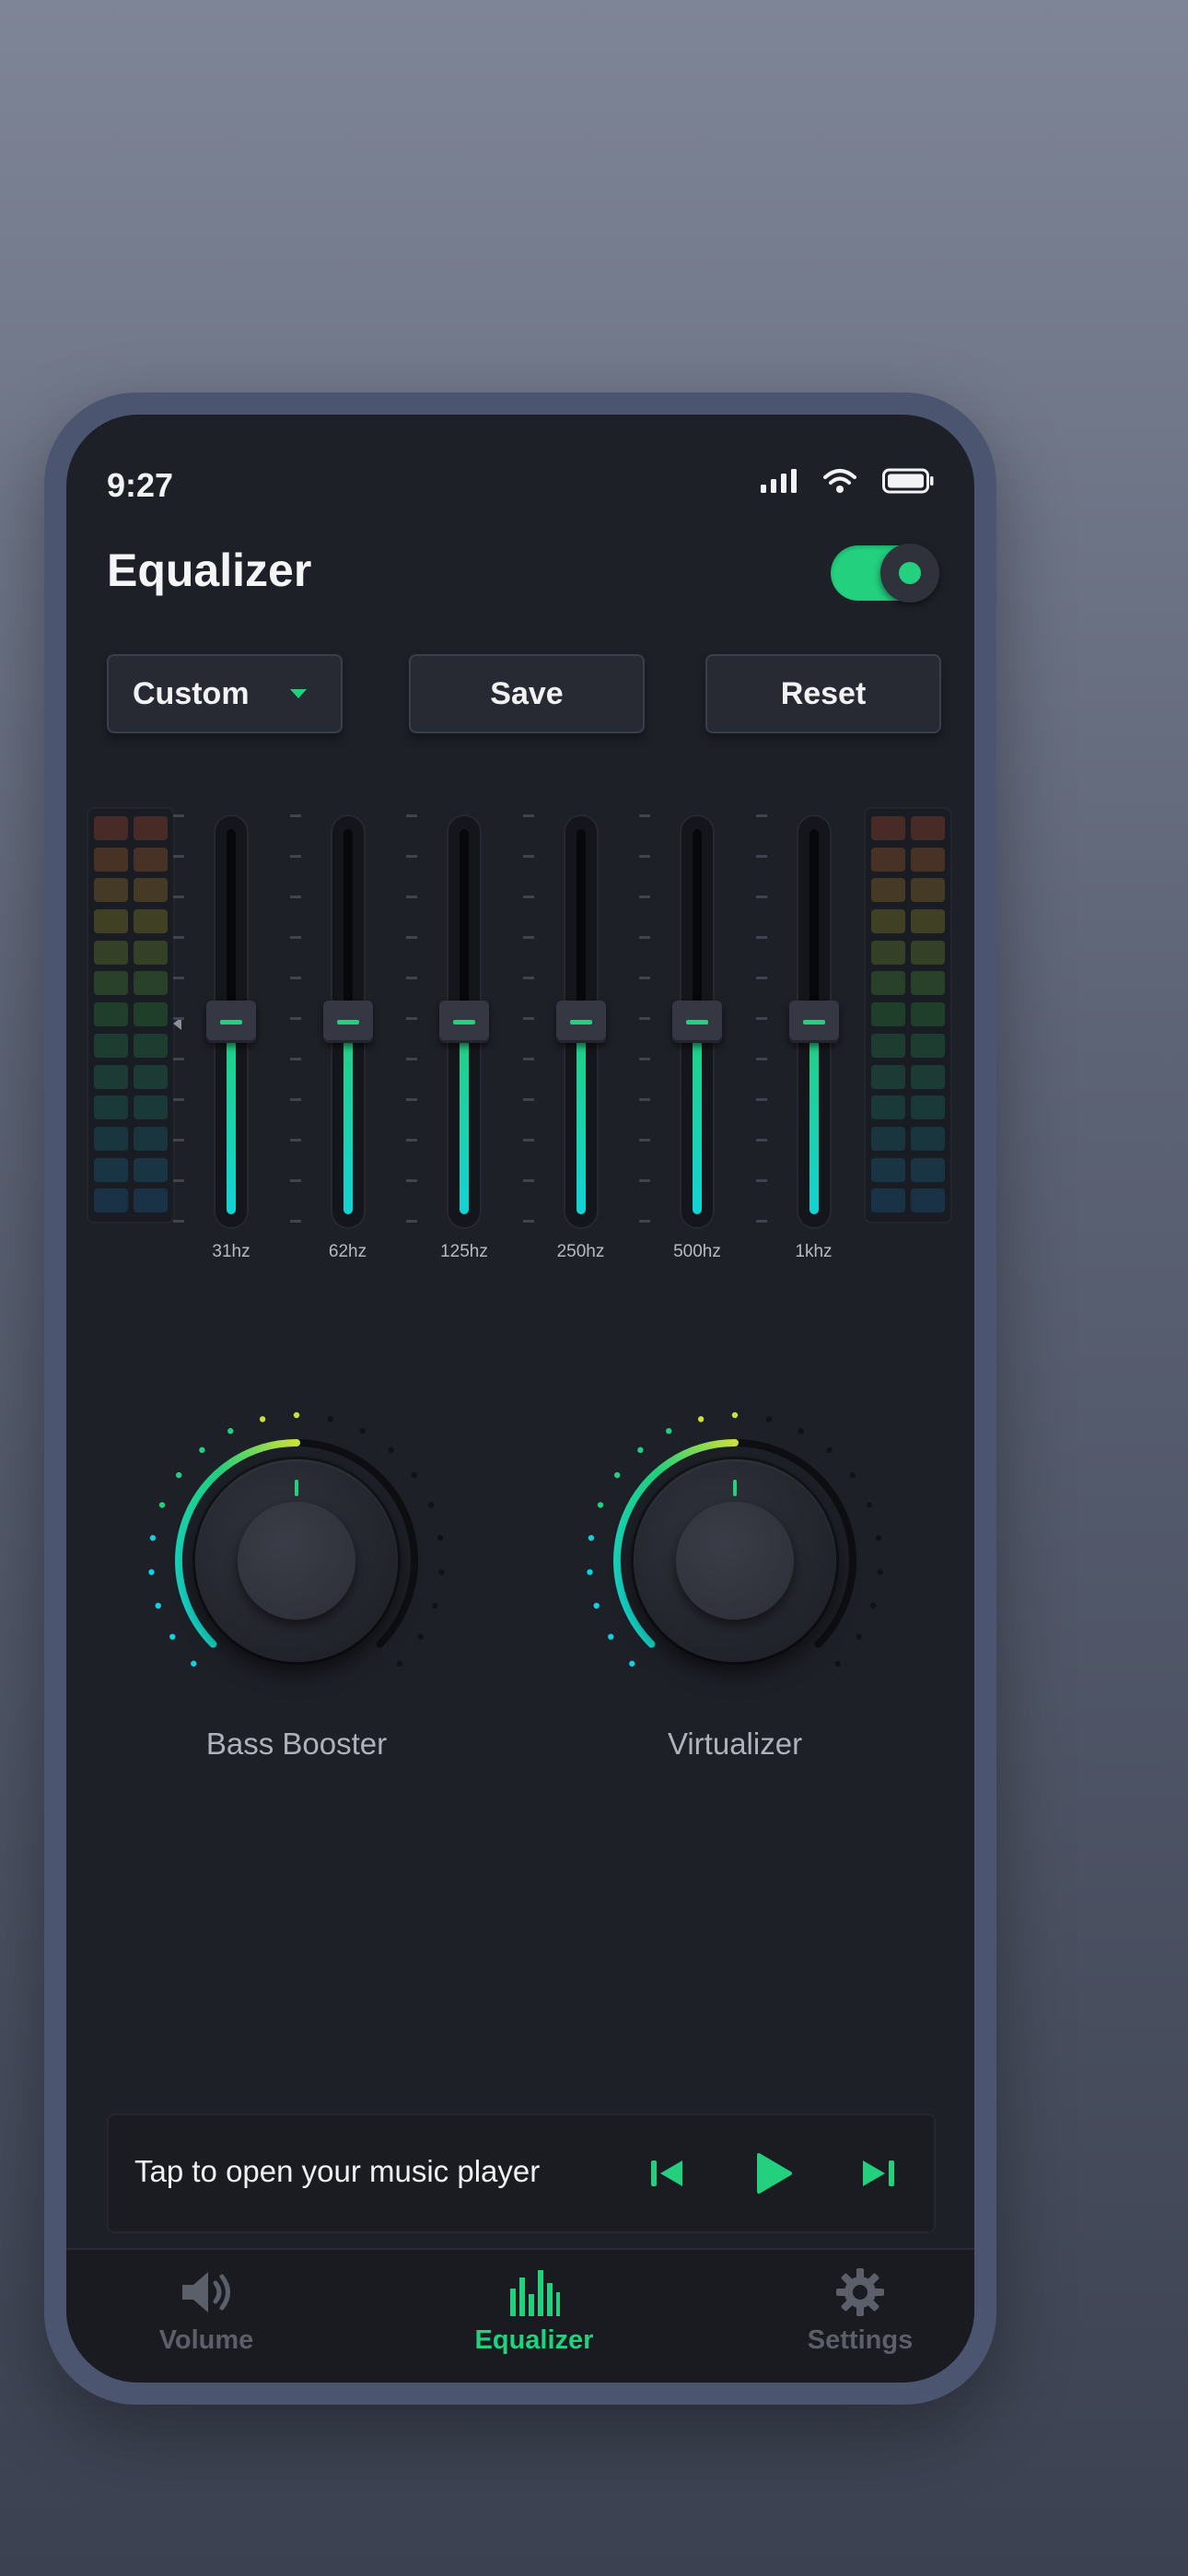 The width and height of the screenshot is (1188, 2576). Describe the element at coordinates (464, 1251) in the screenshot. I see `band-label: 125hz` at that location.